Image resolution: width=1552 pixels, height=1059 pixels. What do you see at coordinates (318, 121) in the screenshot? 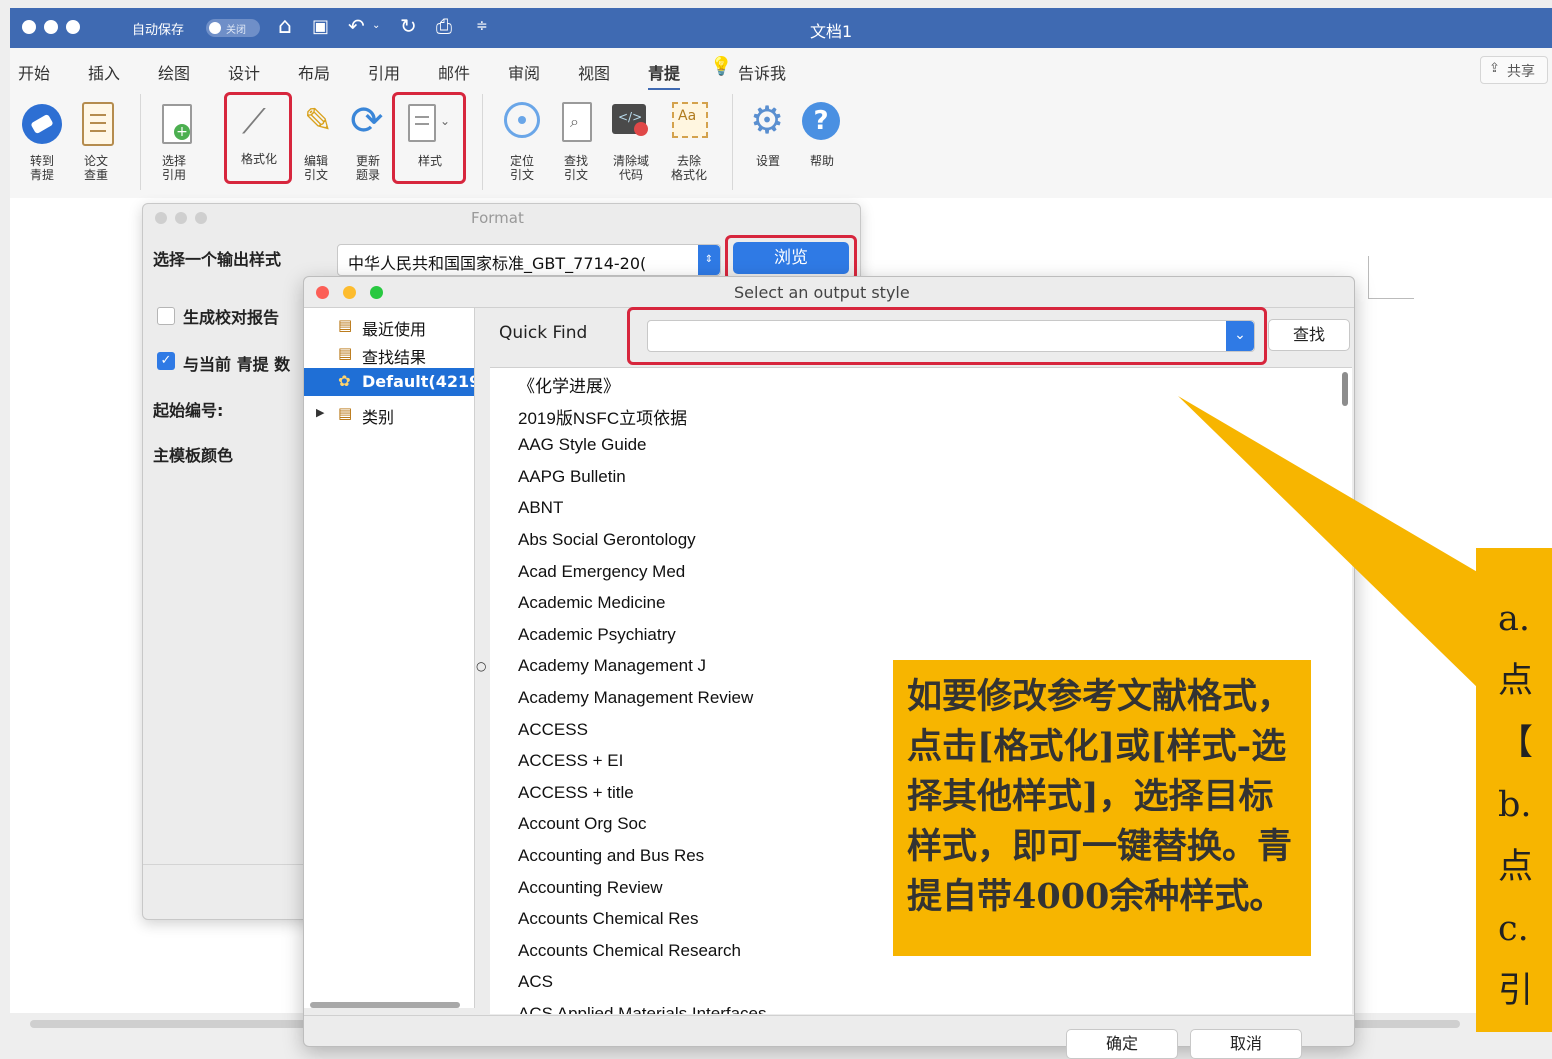
I see `pencil-icon: ✎` at bounding box center [318, 121].